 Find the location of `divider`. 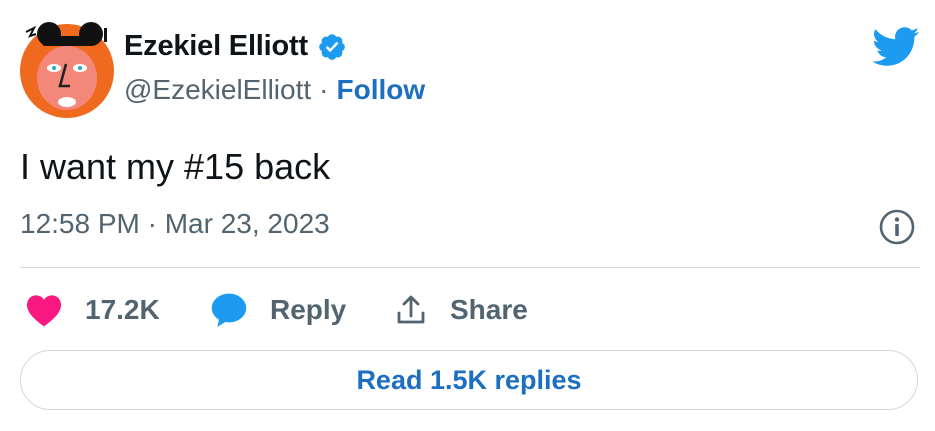

divider is located at coordinates (470, 267).